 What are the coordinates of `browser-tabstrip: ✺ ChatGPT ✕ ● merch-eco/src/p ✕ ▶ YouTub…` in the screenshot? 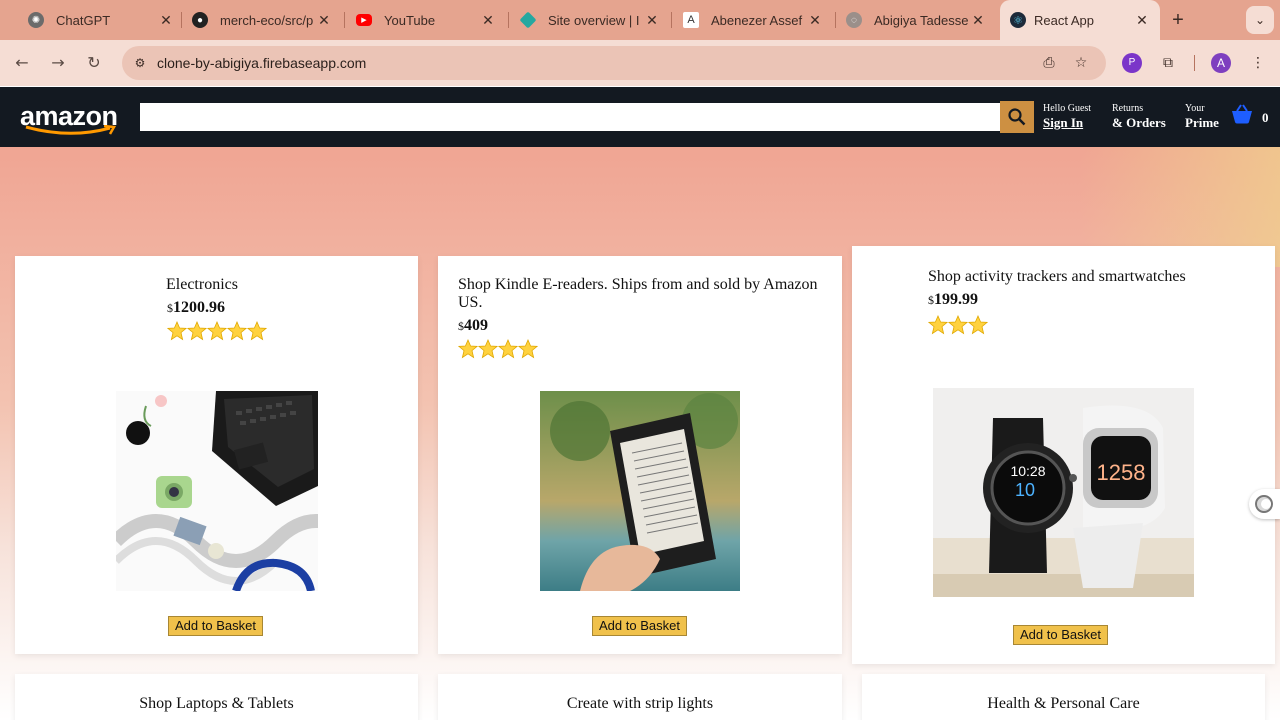 It's located at (640, 20).